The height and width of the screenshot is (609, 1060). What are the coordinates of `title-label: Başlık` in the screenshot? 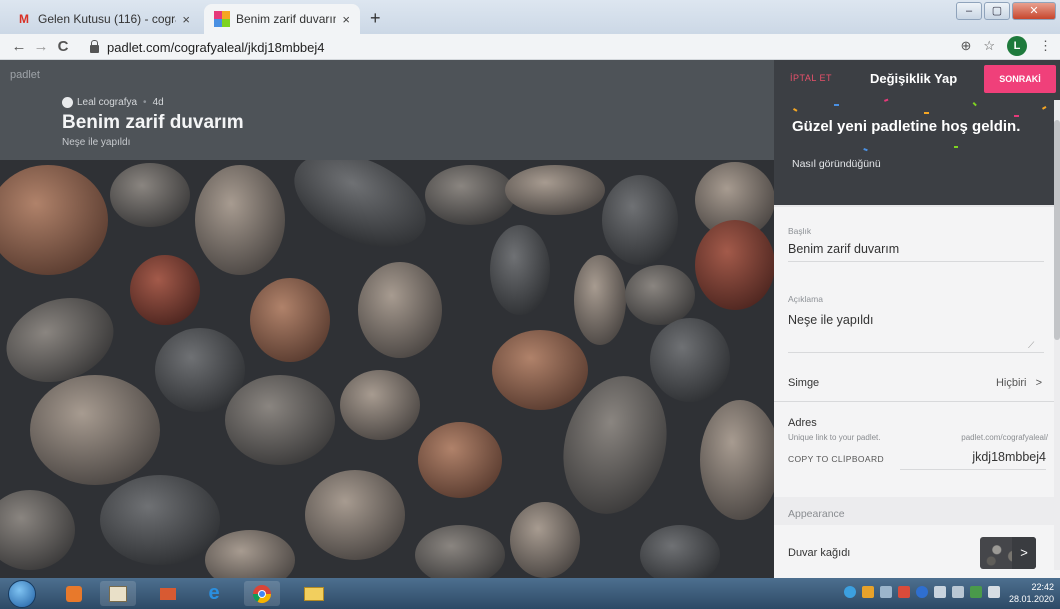 It's located at (800, 231).